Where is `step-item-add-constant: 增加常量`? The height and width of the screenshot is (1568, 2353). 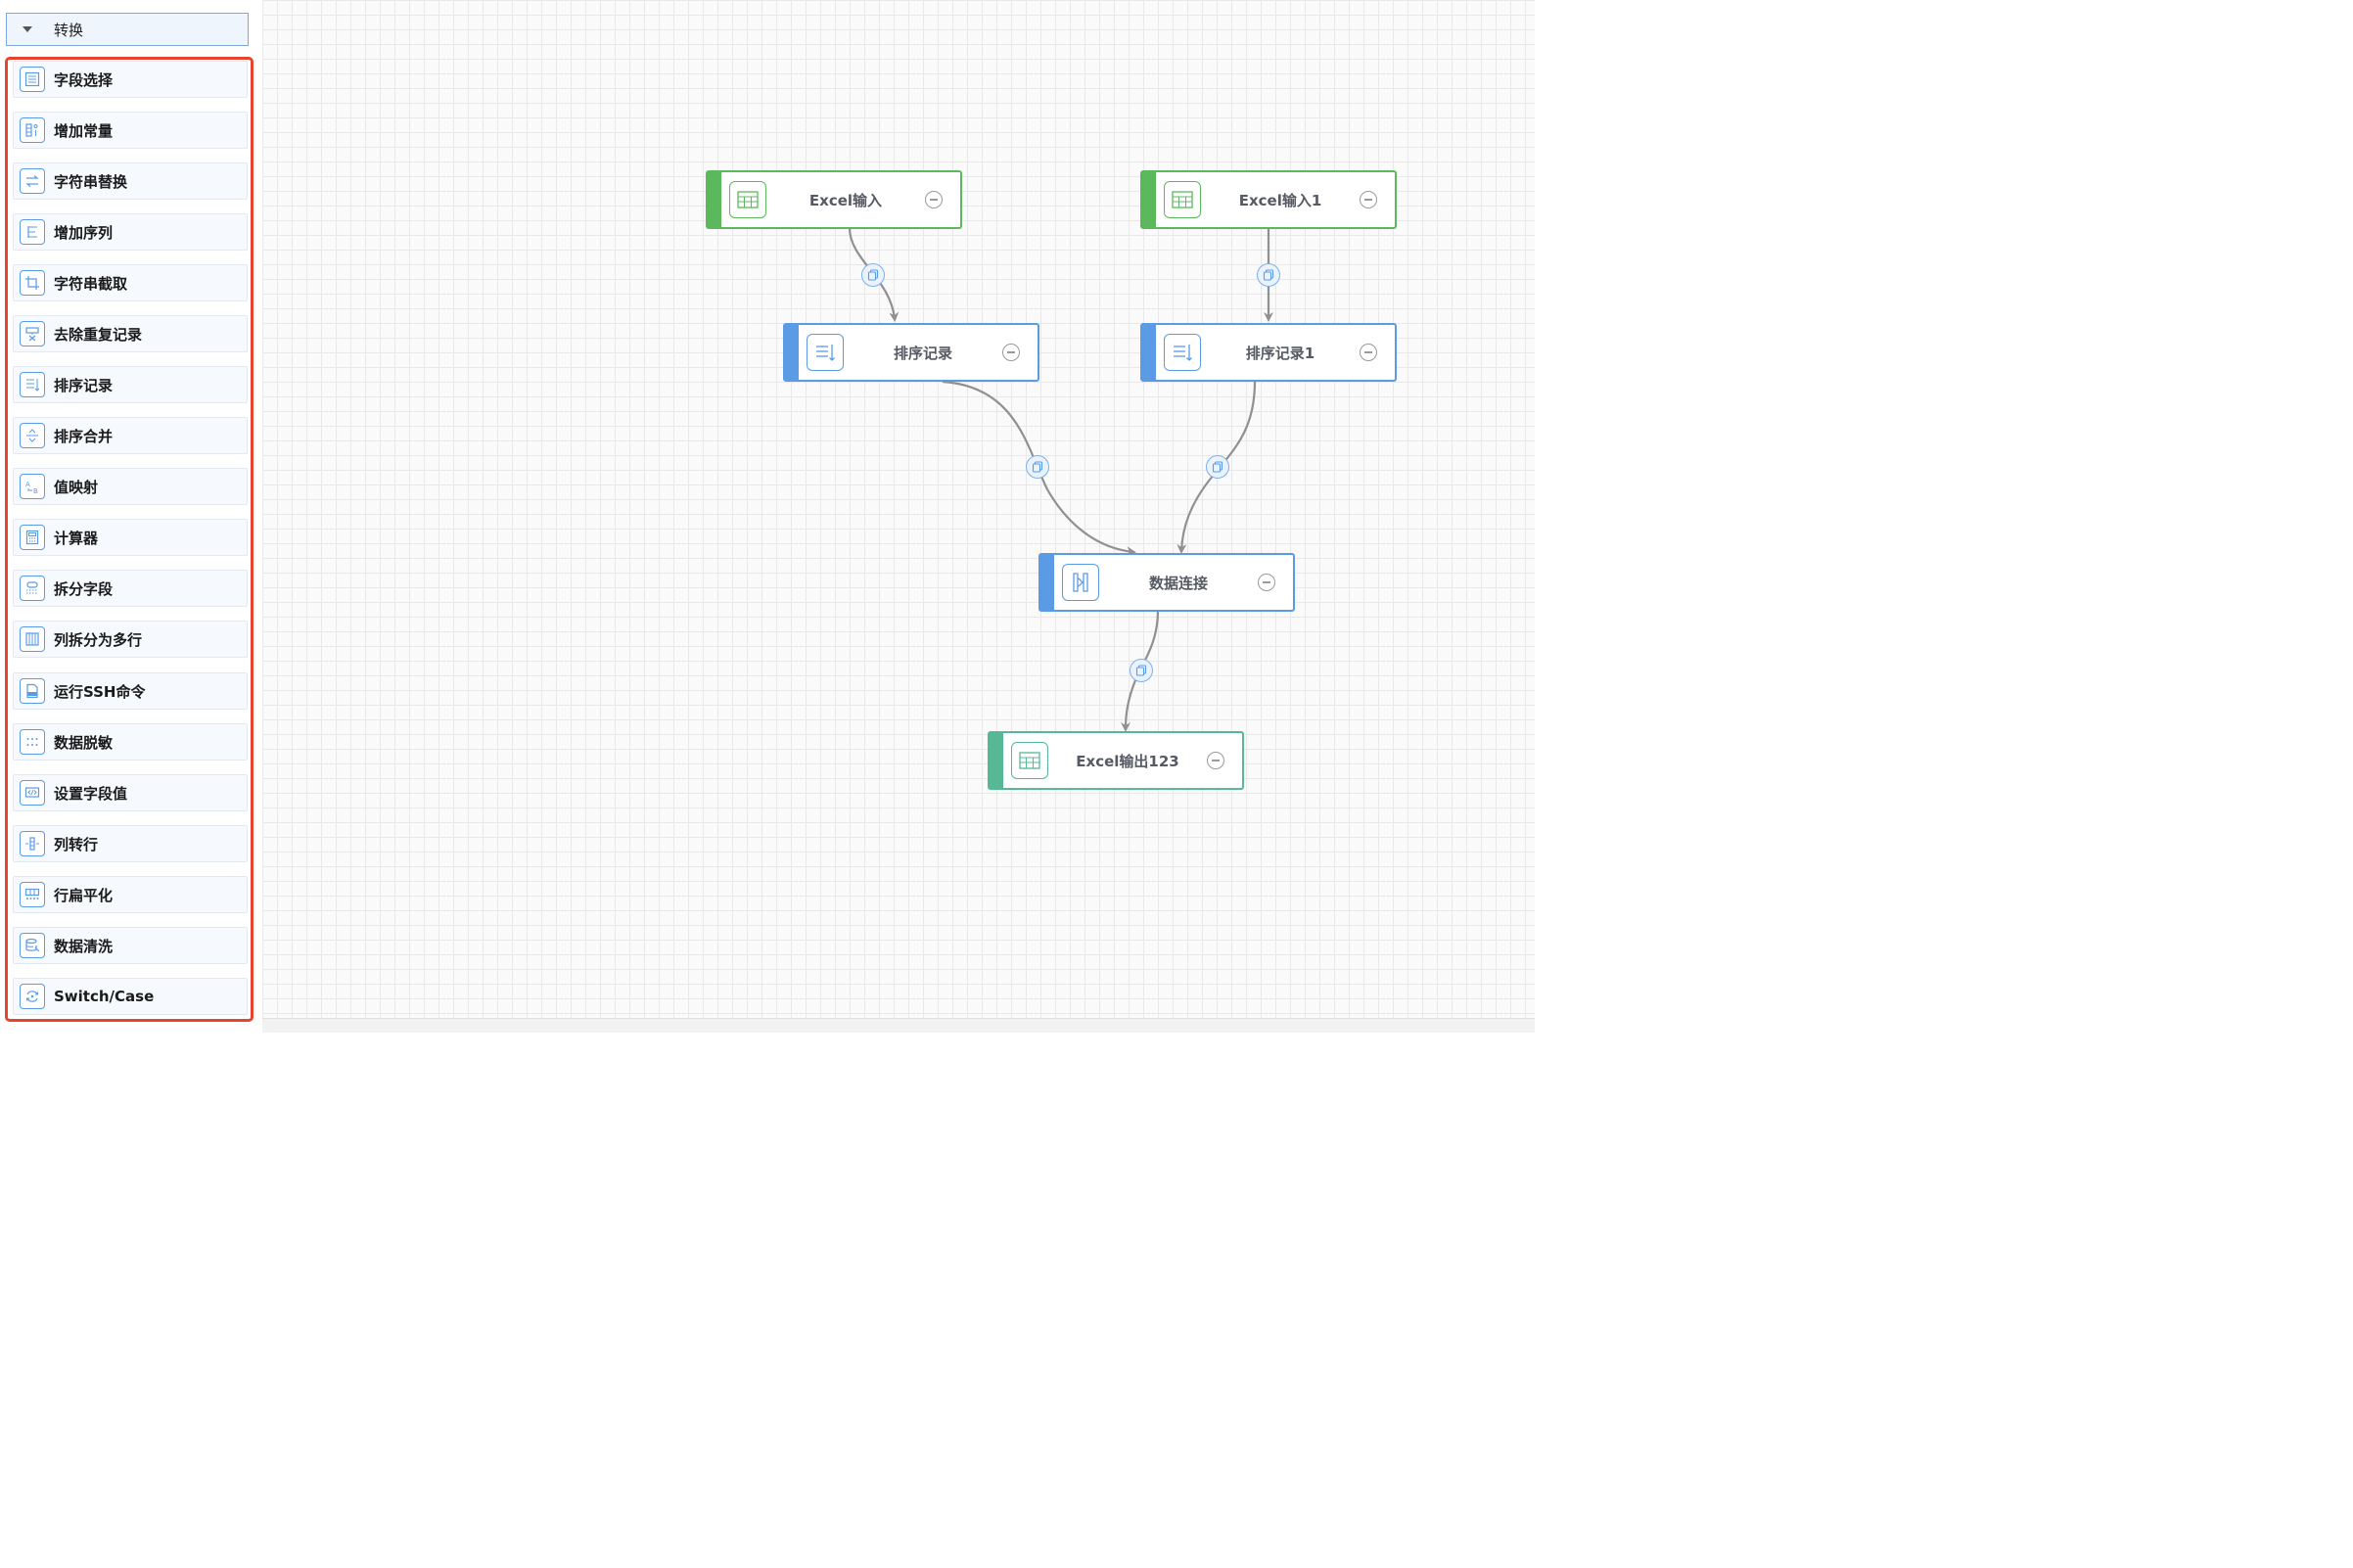 step-item-add-constant: 增加常量 is located at coordinates (130, 130).